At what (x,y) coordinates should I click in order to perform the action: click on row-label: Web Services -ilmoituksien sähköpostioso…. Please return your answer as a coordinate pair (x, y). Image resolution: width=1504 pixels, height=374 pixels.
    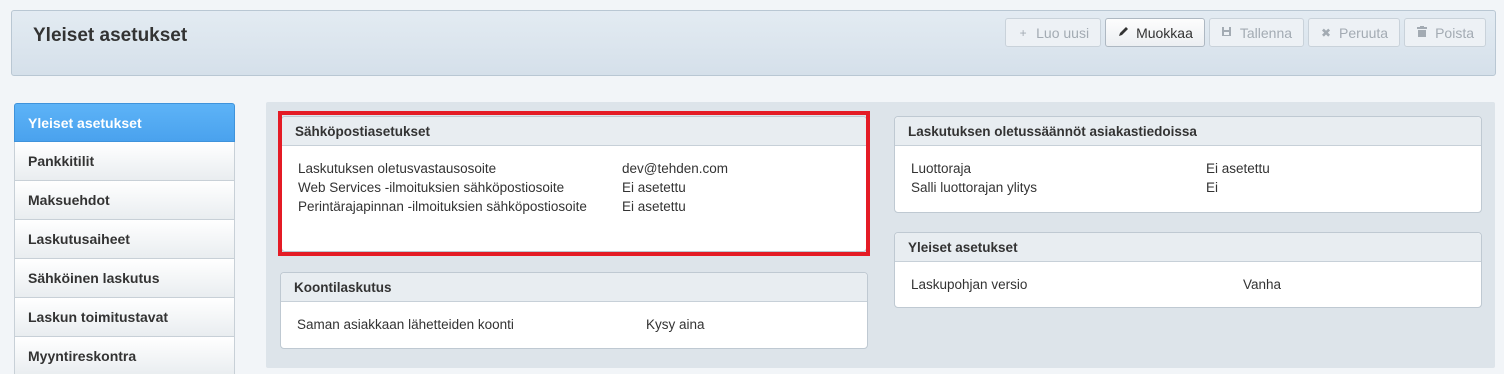
    Looking at the image, I should click on (431, 187).